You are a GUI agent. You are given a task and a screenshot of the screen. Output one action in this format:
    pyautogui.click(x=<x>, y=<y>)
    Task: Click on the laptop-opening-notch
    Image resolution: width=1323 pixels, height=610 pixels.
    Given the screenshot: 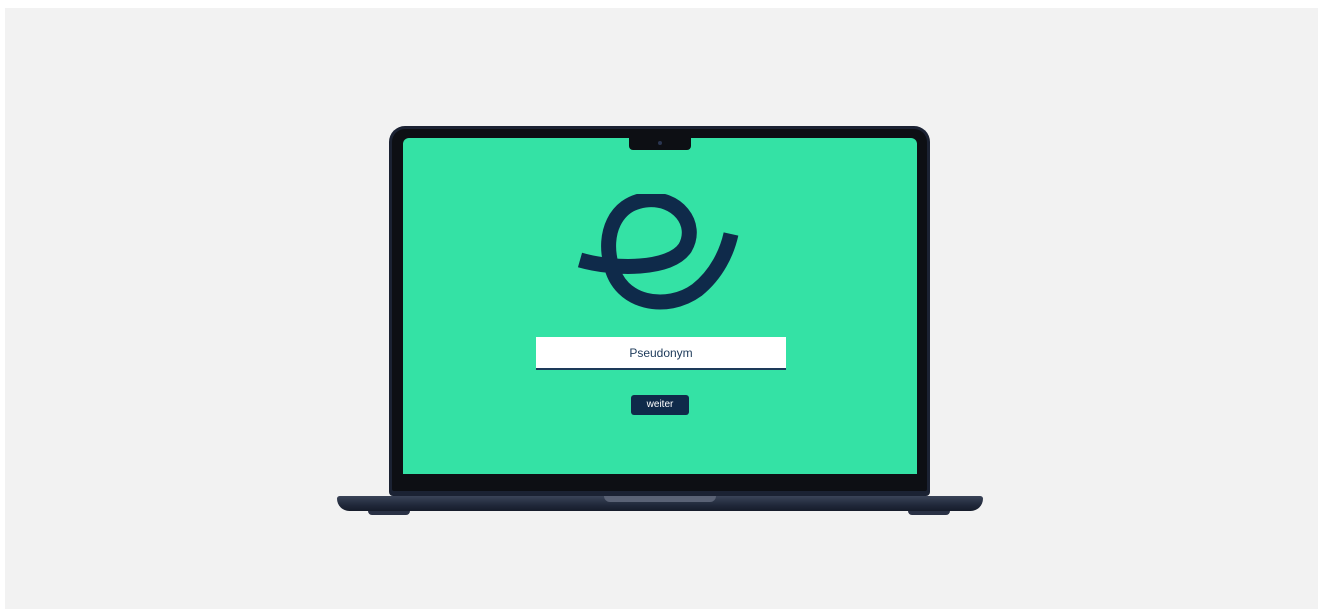 What is the action you would take?
    pyautogui.click(x=660, y=499)
    